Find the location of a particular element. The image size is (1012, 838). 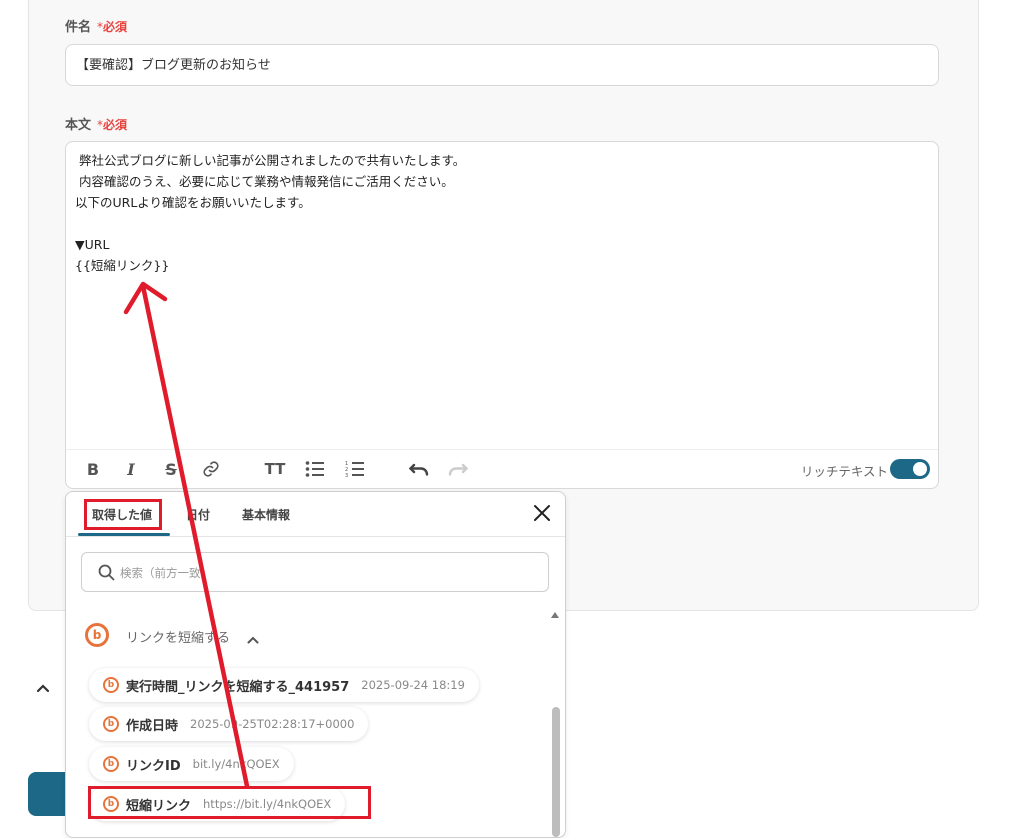

annotation-arrow is located at coordinates (186, 535).